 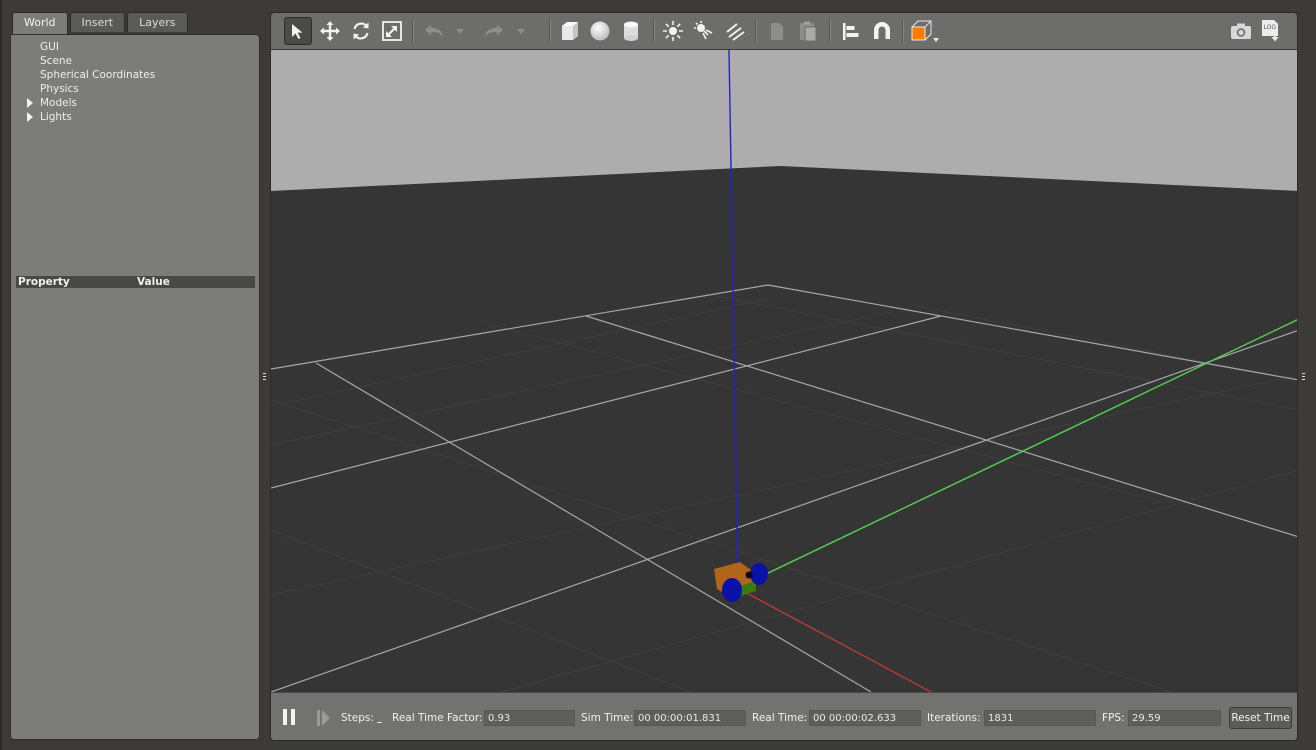 I want to click on snap-magnet-icon, so click(x=882, y=30).